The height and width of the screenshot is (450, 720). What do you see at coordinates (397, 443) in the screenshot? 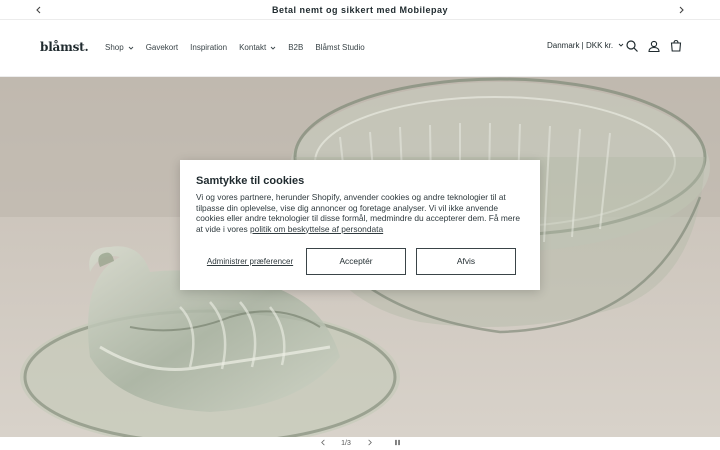
I see `pause-icon` at bounding box center [397, 443].